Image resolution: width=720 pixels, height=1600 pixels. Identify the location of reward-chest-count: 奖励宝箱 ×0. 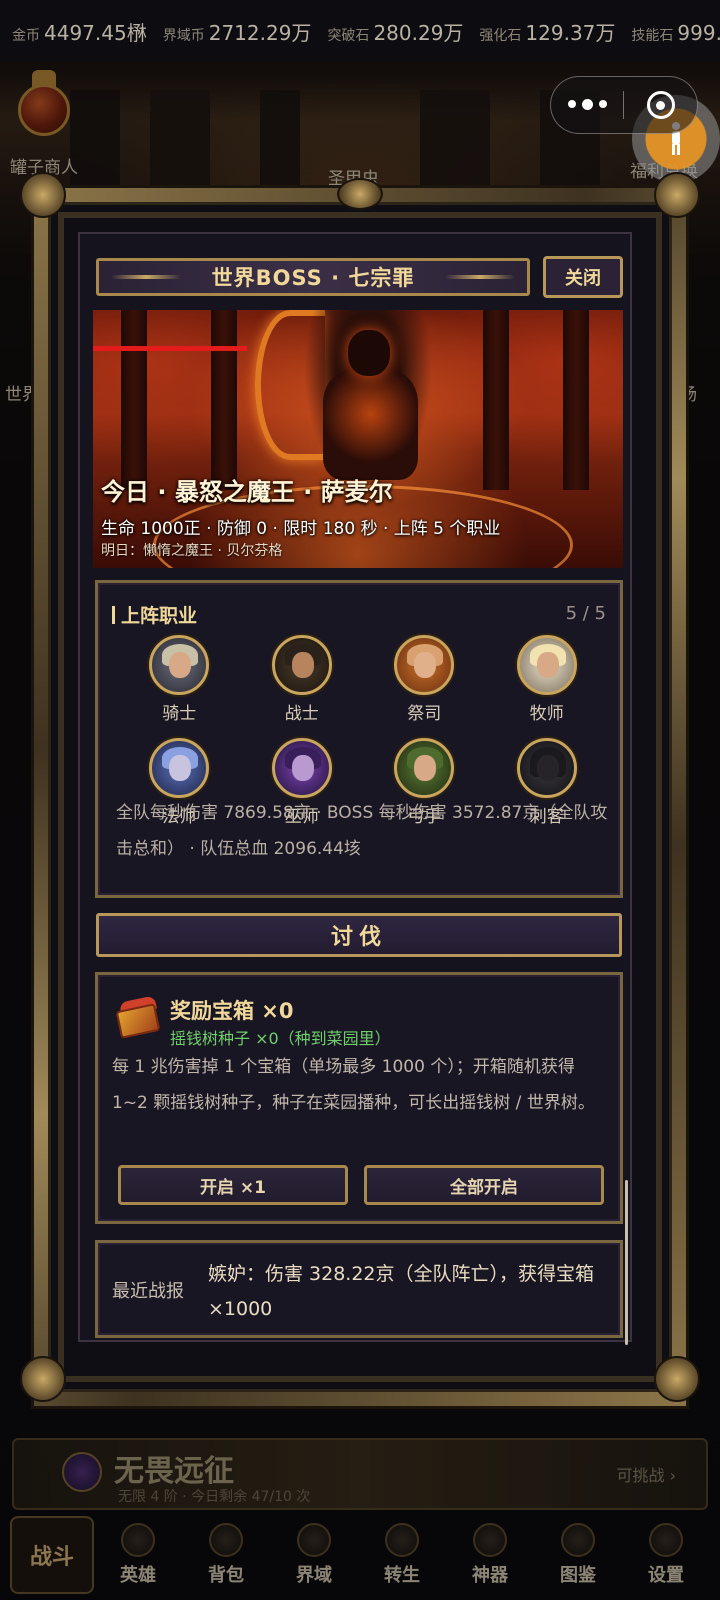
(232, 1011).